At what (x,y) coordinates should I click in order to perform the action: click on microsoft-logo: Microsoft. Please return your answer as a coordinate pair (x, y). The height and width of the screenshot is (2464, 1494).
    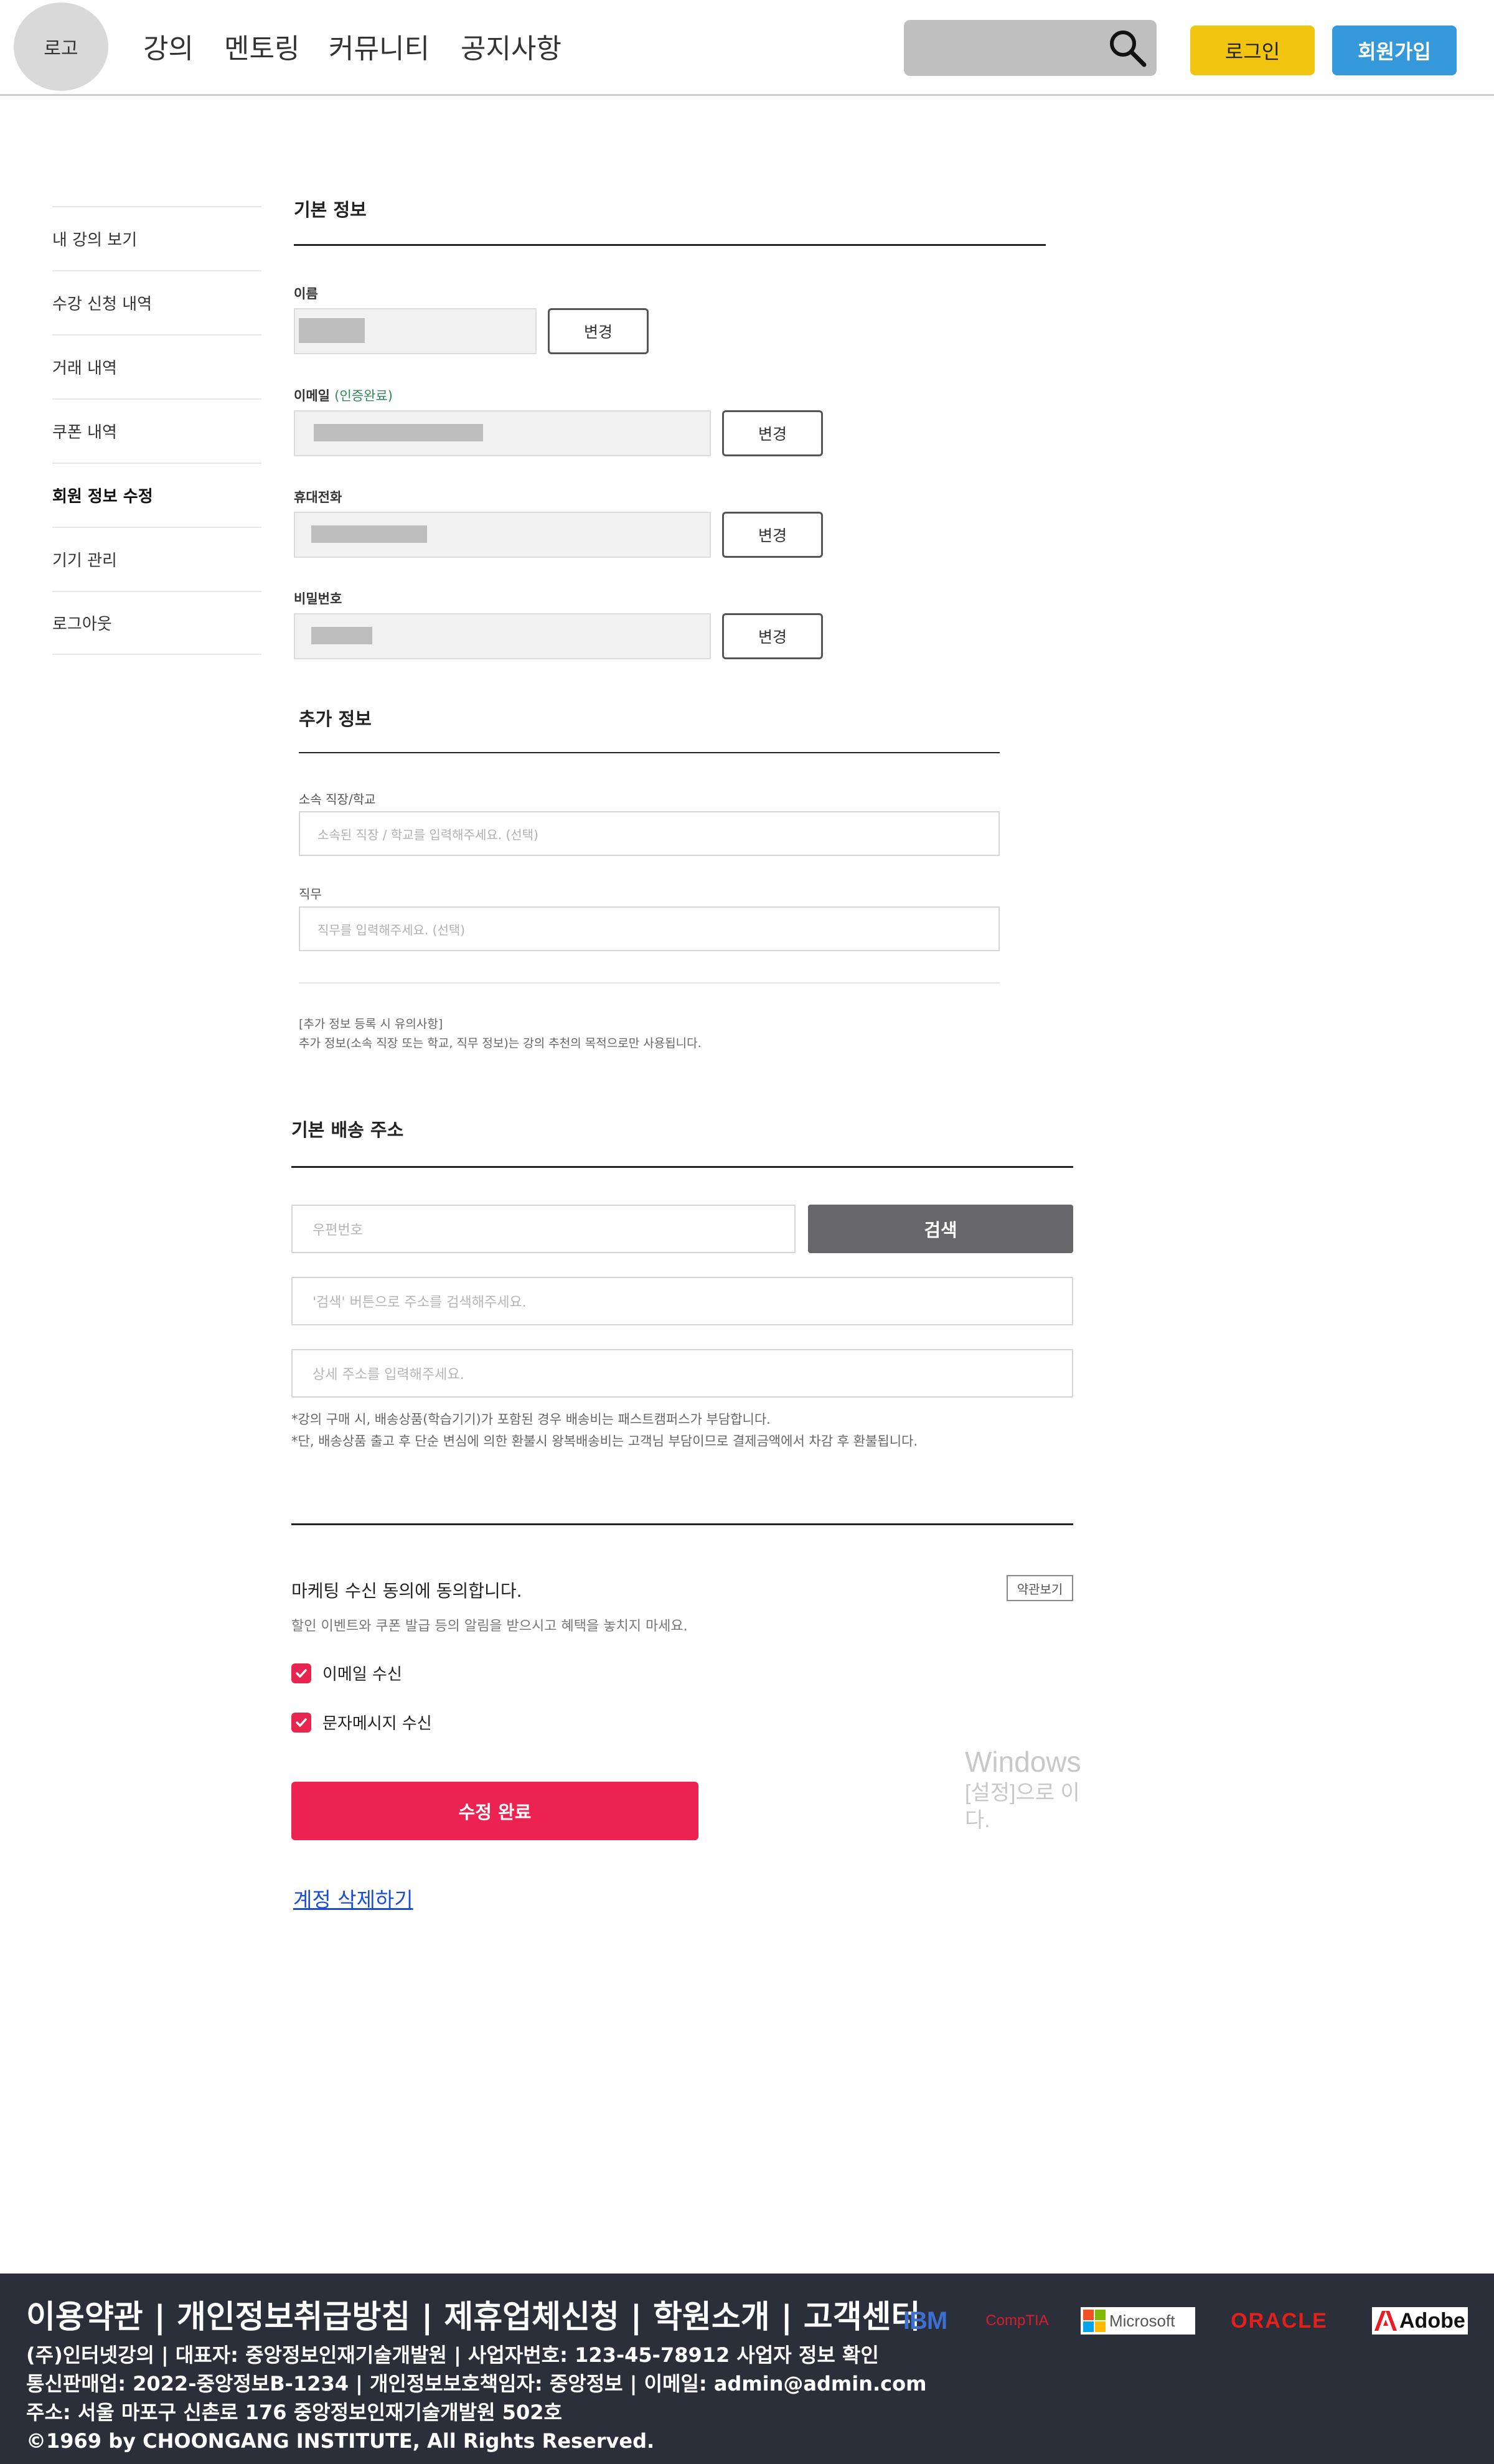
    Looking at the image, I should click on (1138, 2321).